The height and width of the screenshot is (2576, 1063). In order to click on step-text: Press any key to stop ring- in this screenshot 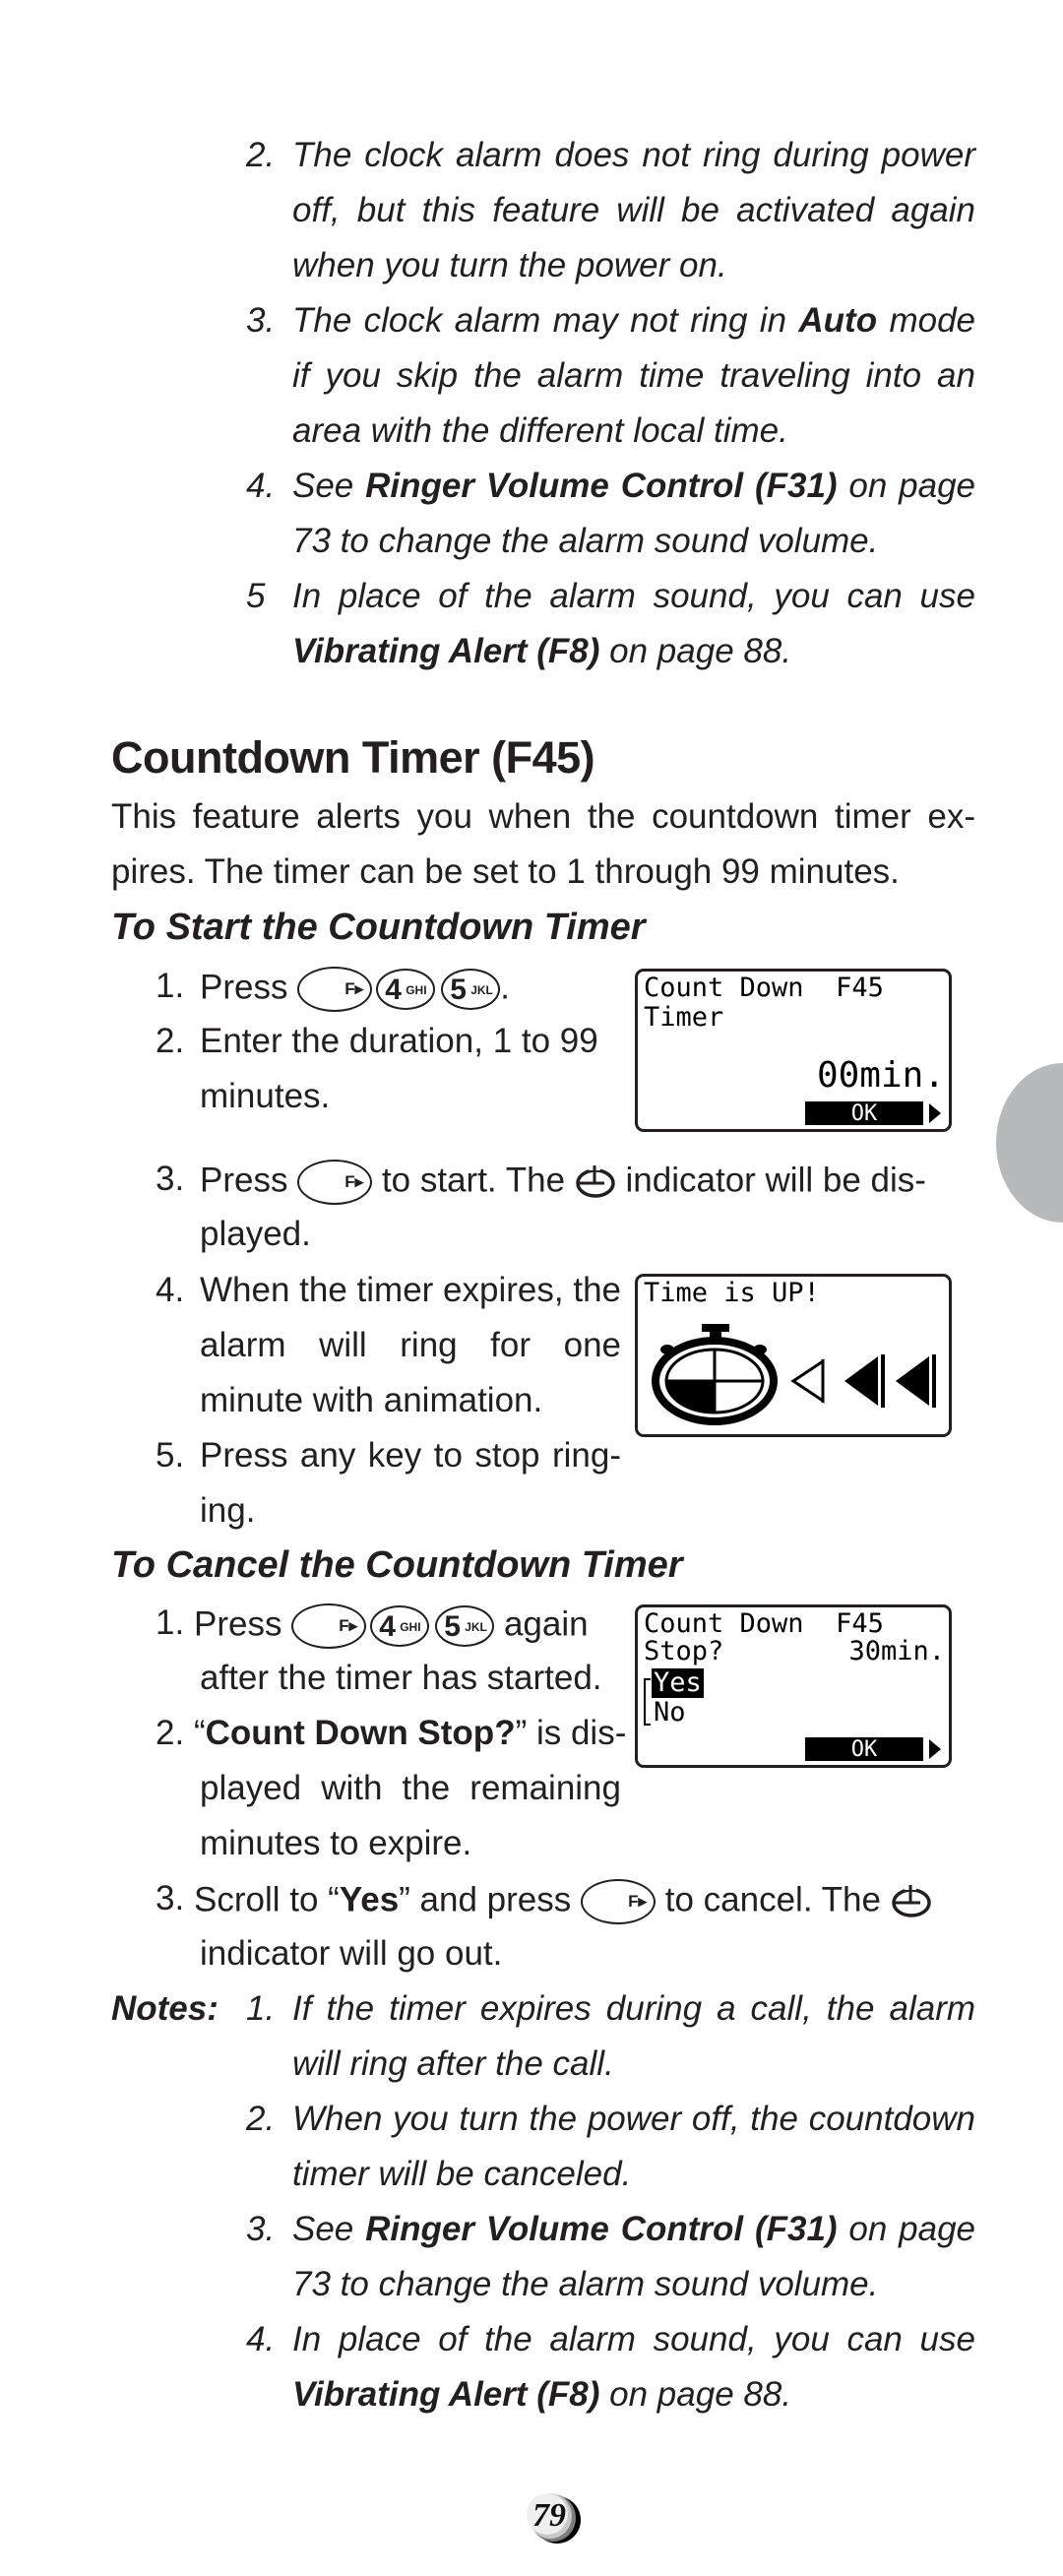, I will do `click(410, 1455)`.